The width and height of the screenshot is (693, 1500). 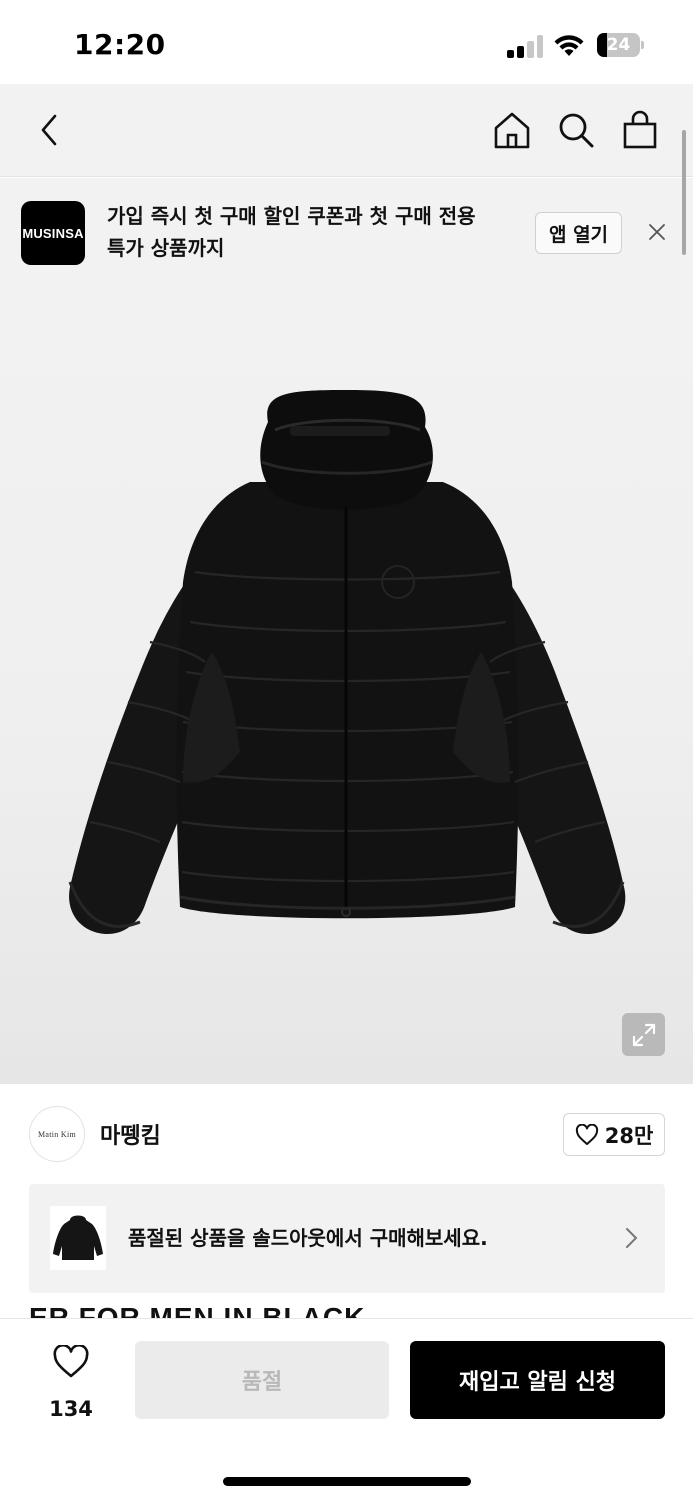 I want to click on soldout-promo-card: 품절된 상품을 솔드아웃에서 구매해보세요., so click(x=347, y=1238).